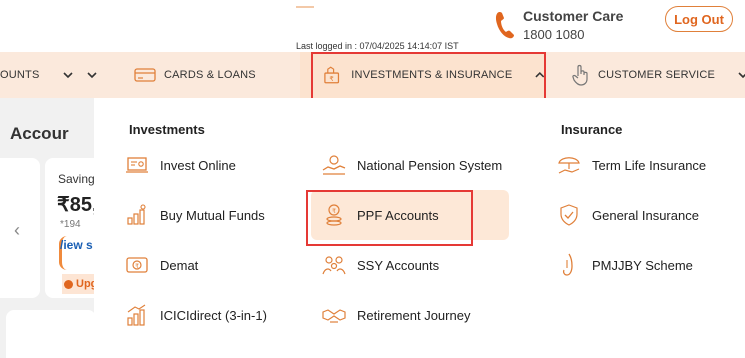 This screenshot has width=745, height=358. Describe the element at coordinates (305, 7) in the screenshot. I see `decorative-line` at that location.